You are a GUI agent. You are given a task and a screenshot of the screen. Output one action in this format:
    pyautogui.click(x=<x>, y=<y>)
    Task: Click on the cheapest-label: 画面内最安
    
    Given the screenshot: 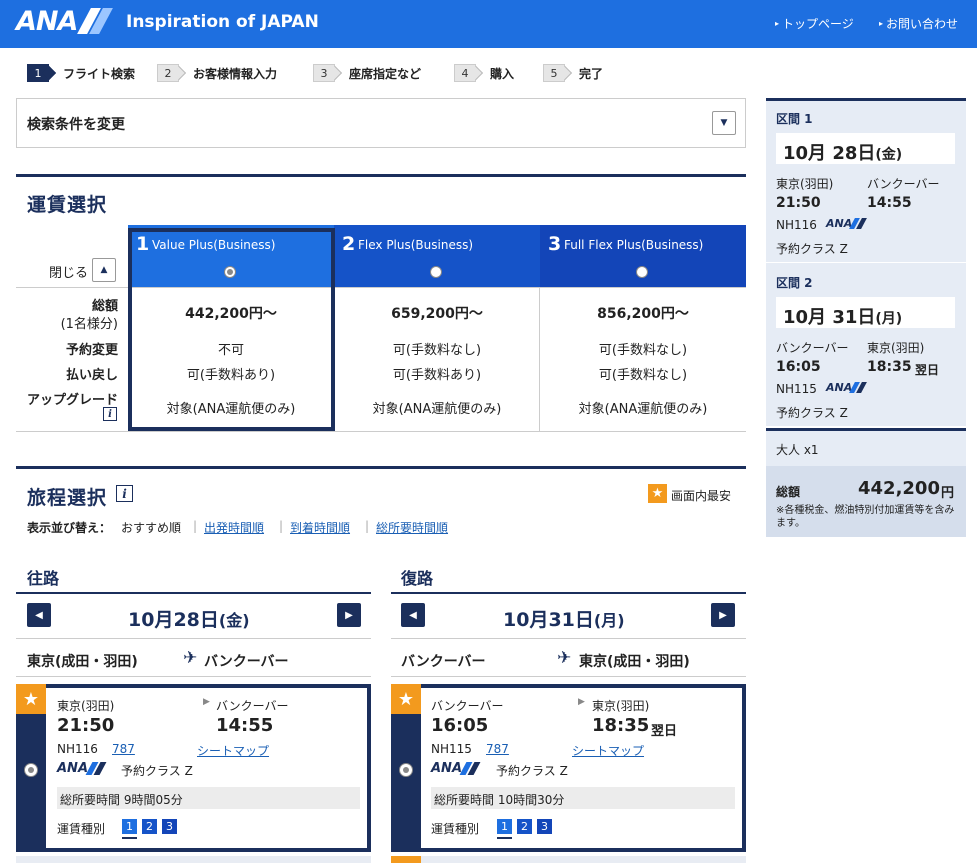 What is the action you would take?
    pyautogui.click(x=701, y=496)
    